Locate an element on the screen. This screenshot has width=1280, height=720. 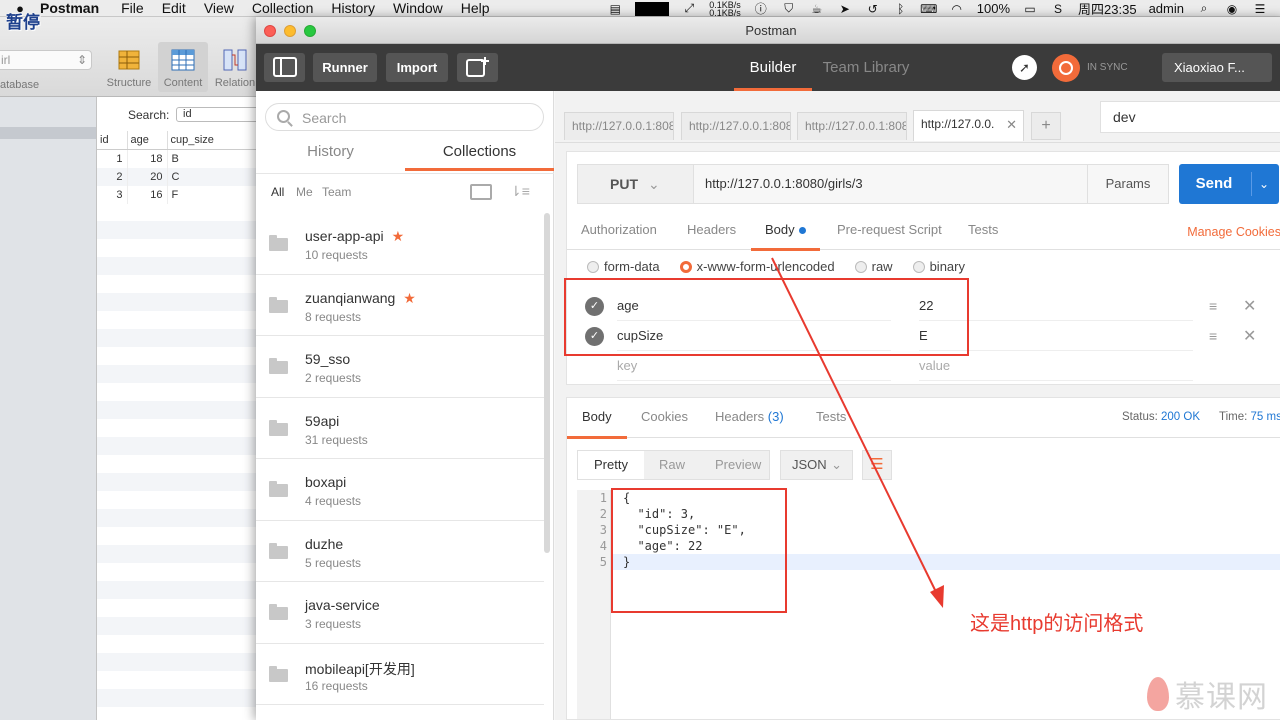
keyboard-icon: ⌨ is located at coordinates (928, 9).